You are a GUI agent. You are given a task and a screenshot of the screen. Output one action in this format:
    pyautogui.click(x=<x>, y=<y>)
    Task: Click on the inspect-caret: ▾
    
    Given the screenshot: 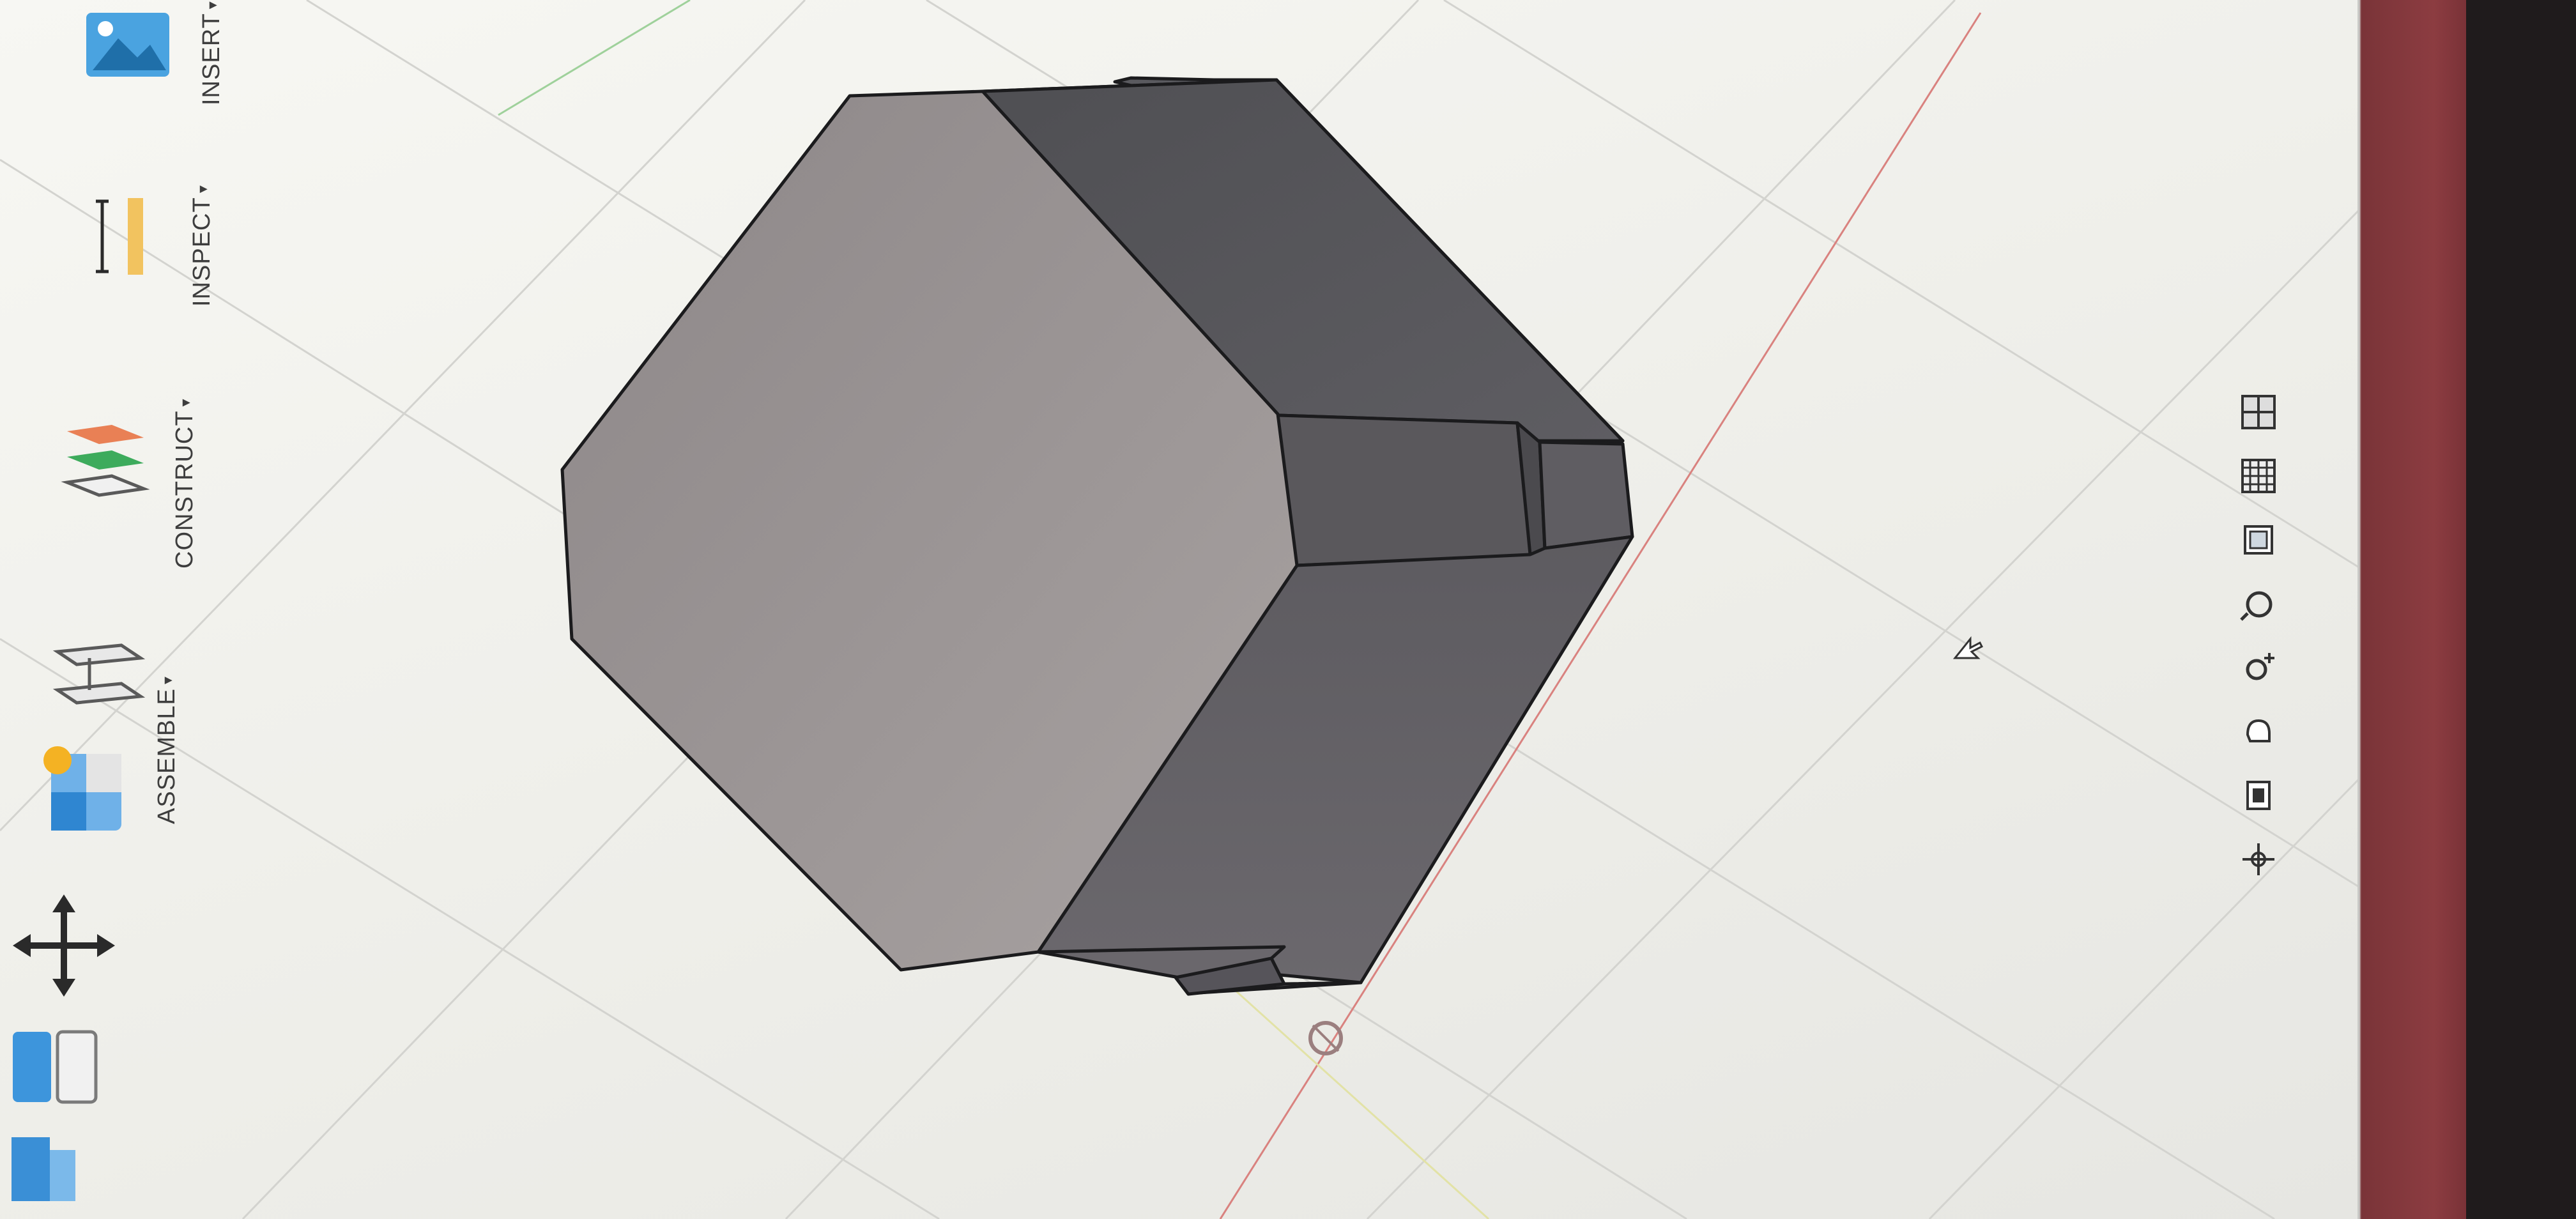 What is the action you would take?
    pyautogui.click(x=203, y=189)
    